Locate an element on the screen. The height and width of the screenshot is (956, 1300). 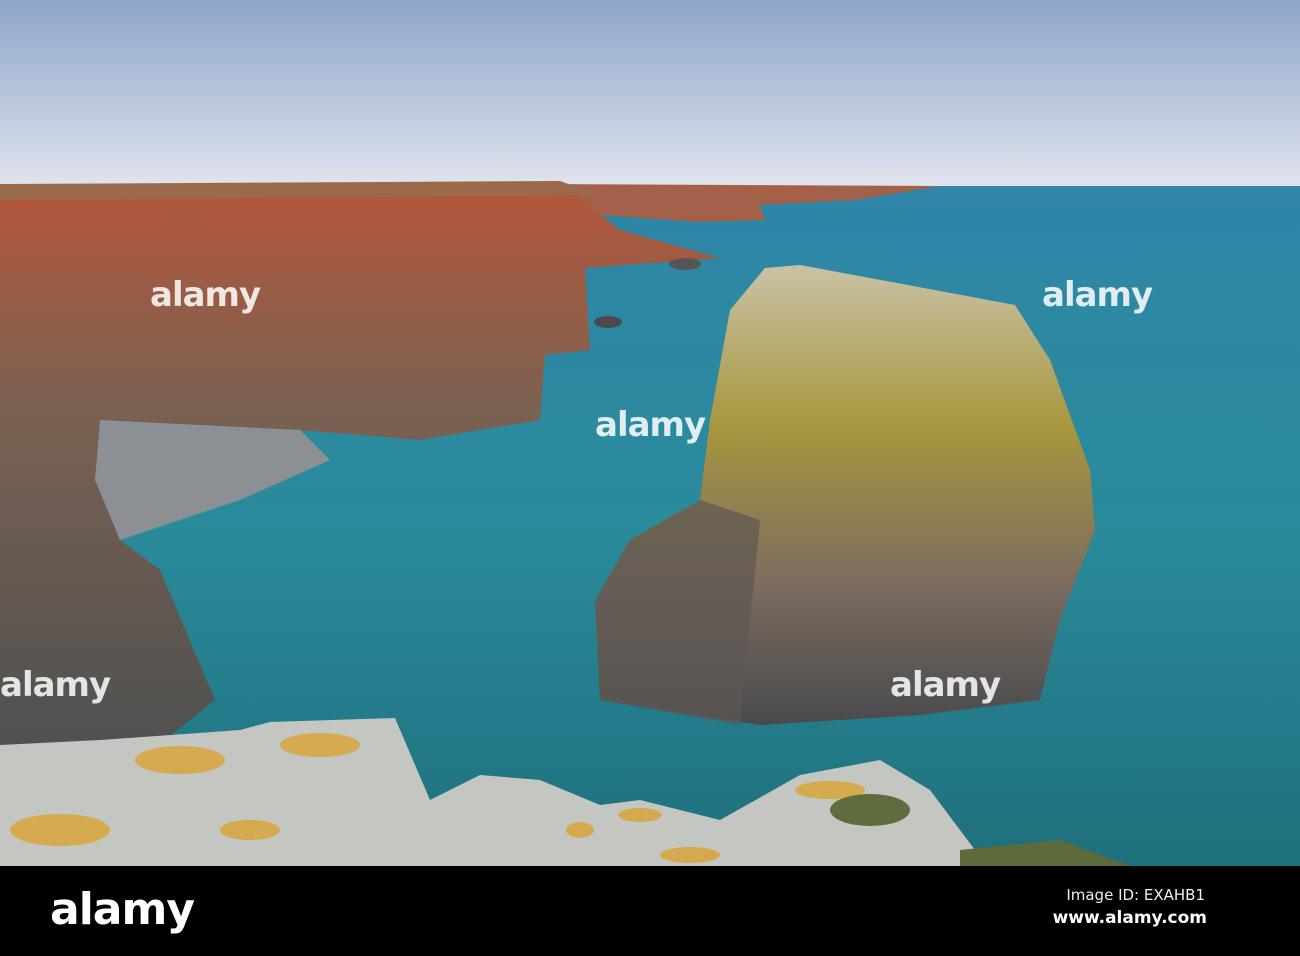
grass-patch is located at coordinates (870, 810).